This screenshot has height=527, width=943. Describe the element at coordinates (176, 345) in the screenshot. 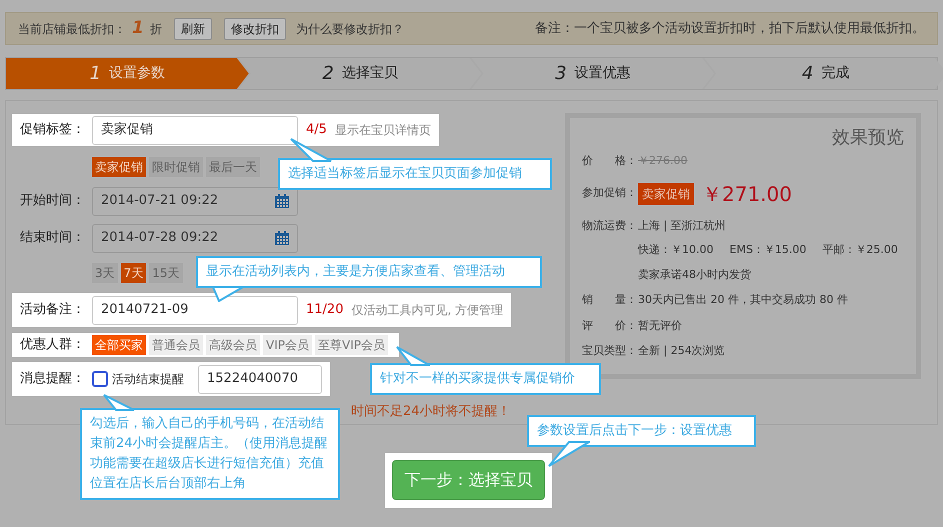

I see `option-chip: 普通会员` at that location.